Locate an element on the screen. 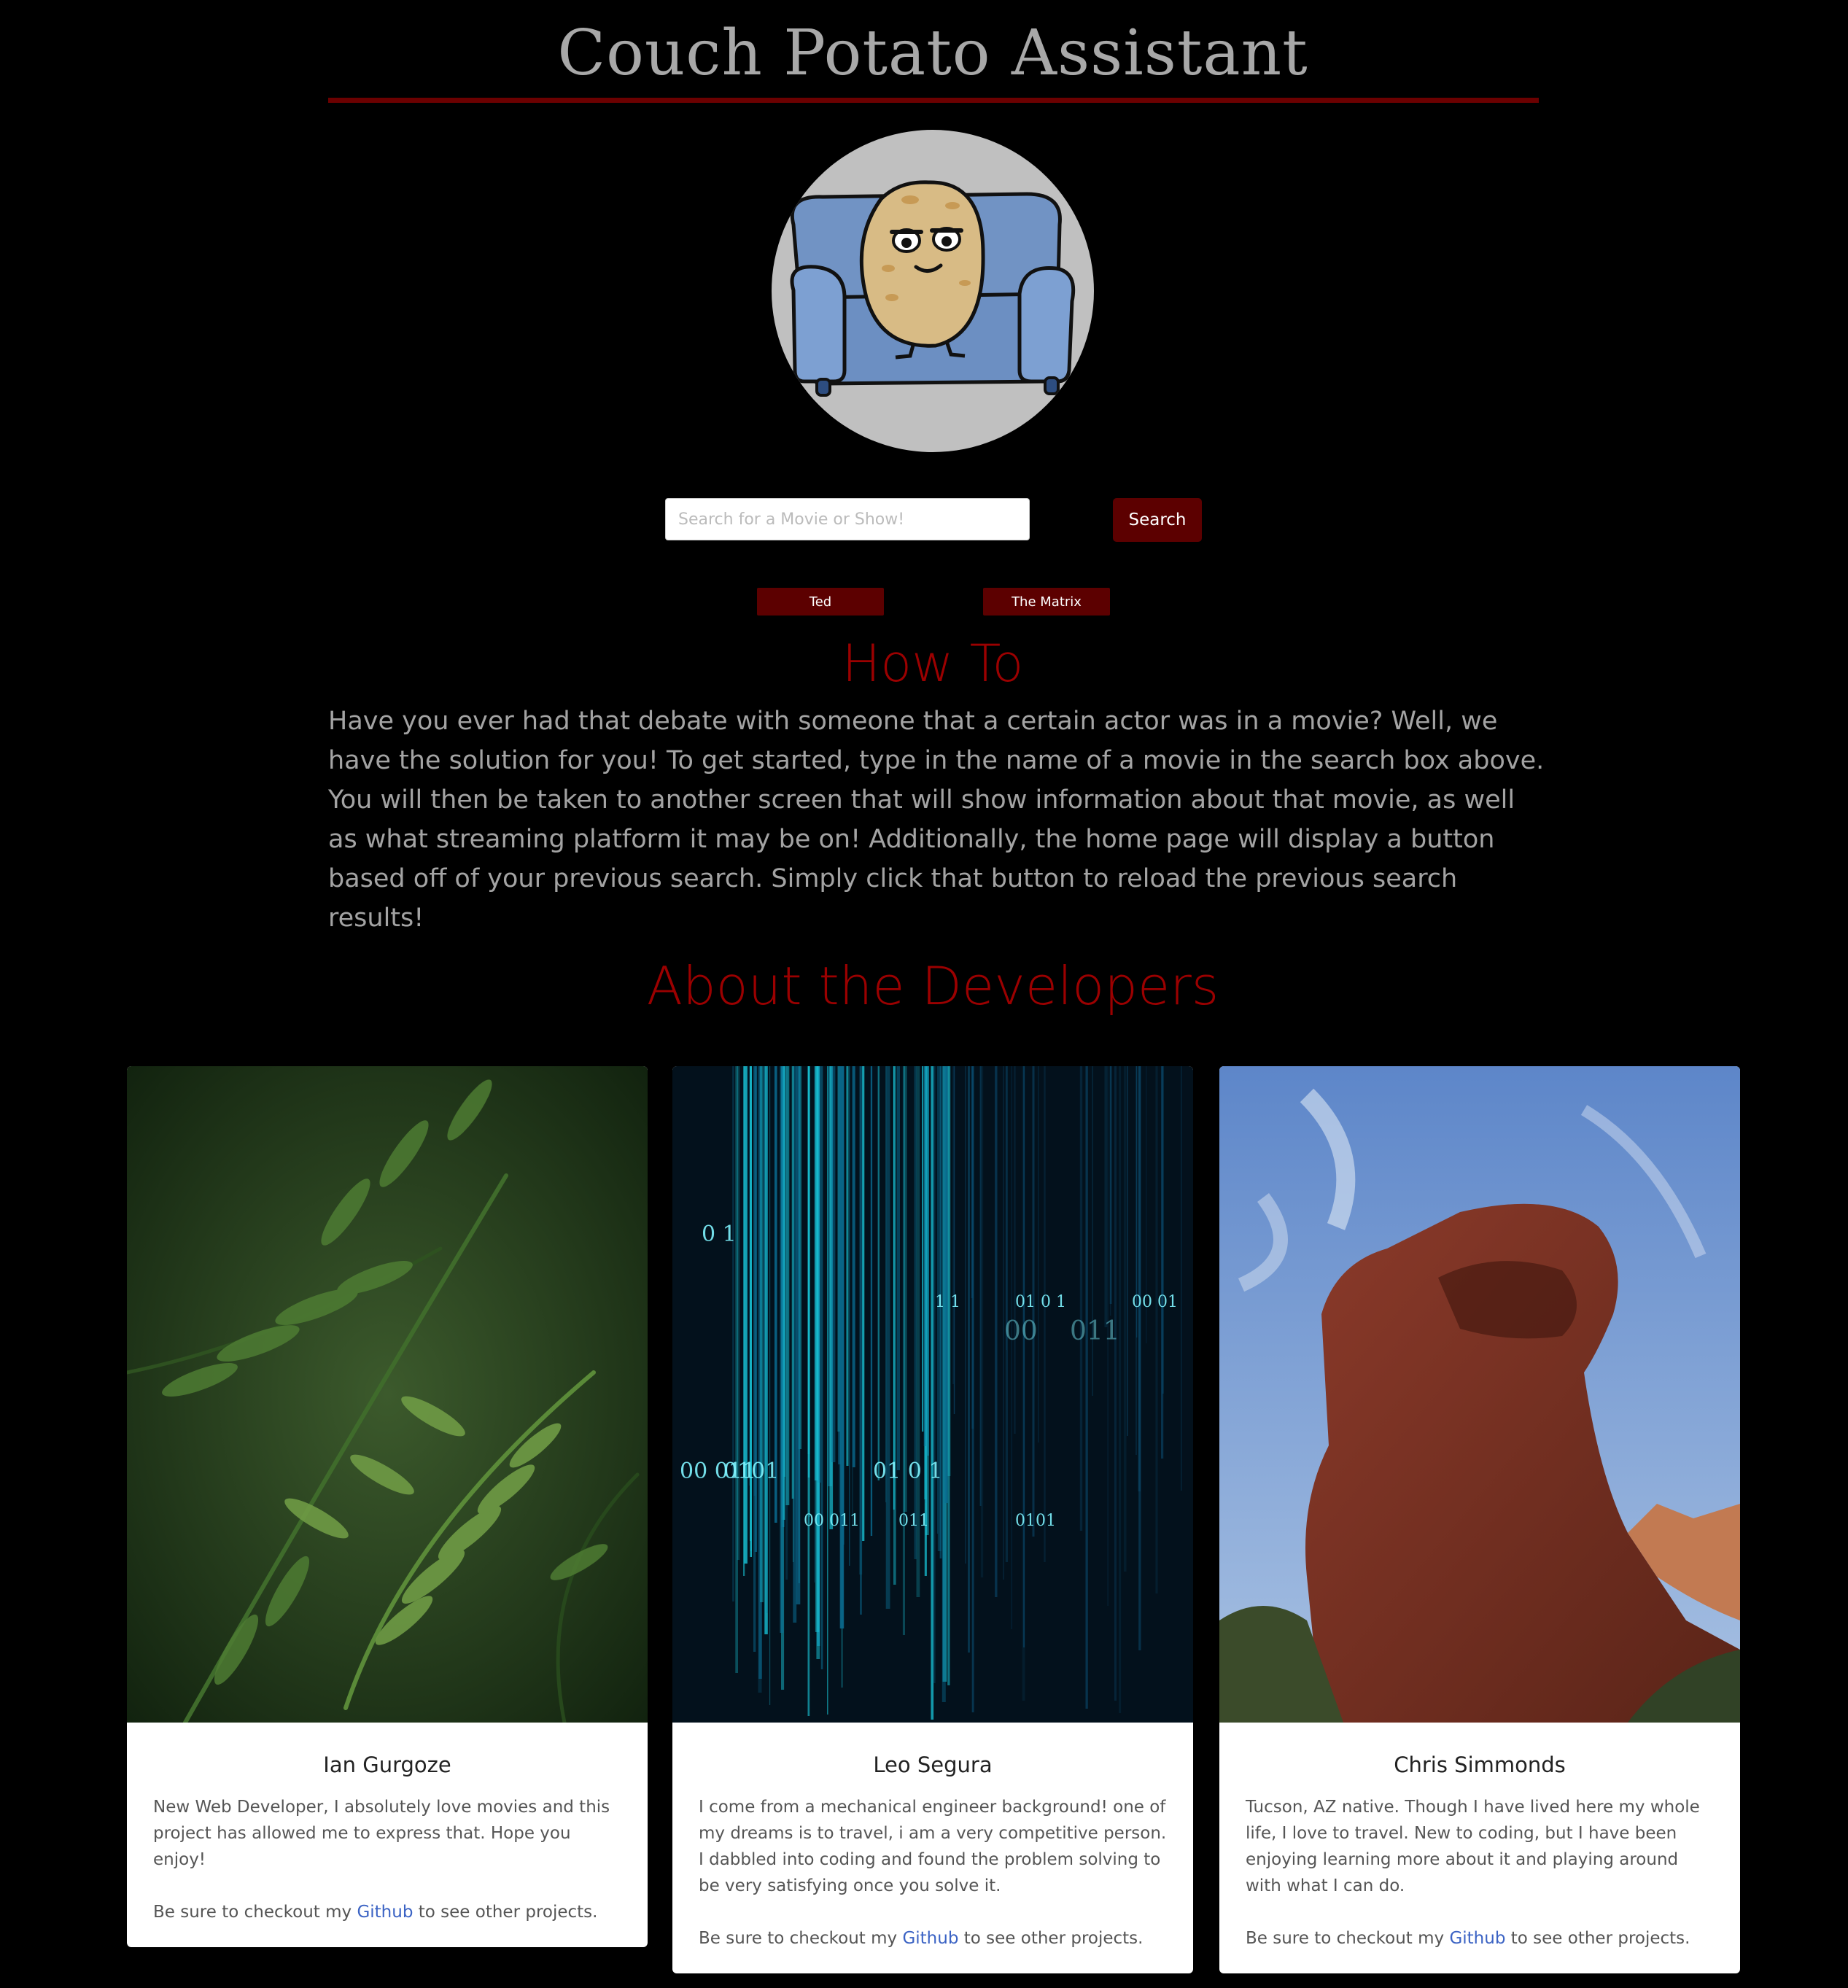 The image size is (1848, 1988). couch-potato-logo is located at coordinates (933, 291).